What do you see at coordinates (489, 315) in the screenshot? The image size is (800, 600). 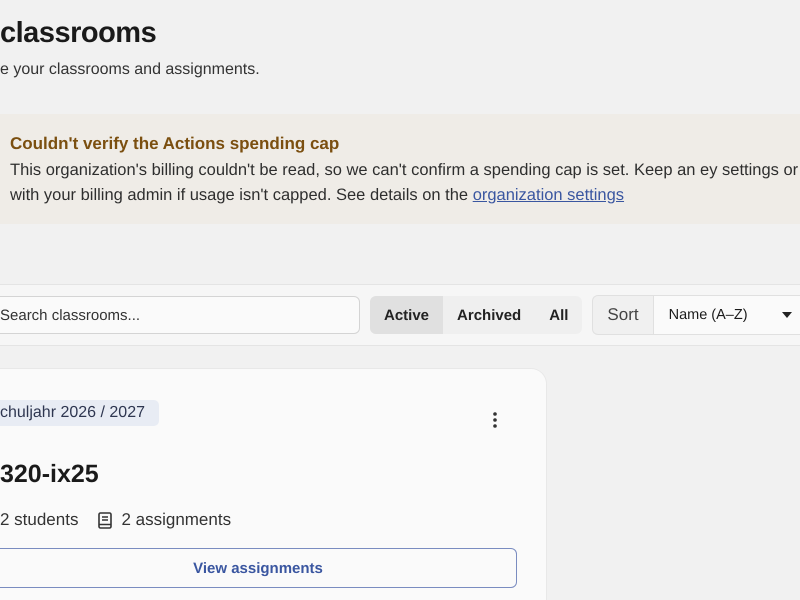 I see `filter-tab: Archived` at bounding box center [489, 315].